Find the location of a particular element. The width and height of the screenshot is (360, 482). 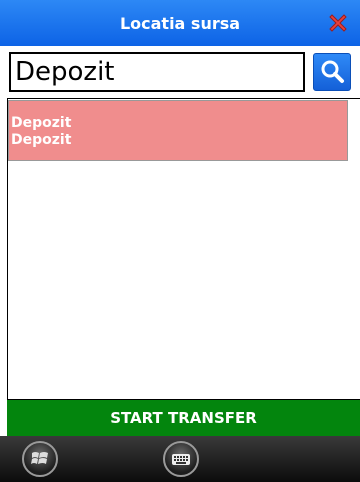

list-item-line1: Depozit is located at coordinates (41, 123).